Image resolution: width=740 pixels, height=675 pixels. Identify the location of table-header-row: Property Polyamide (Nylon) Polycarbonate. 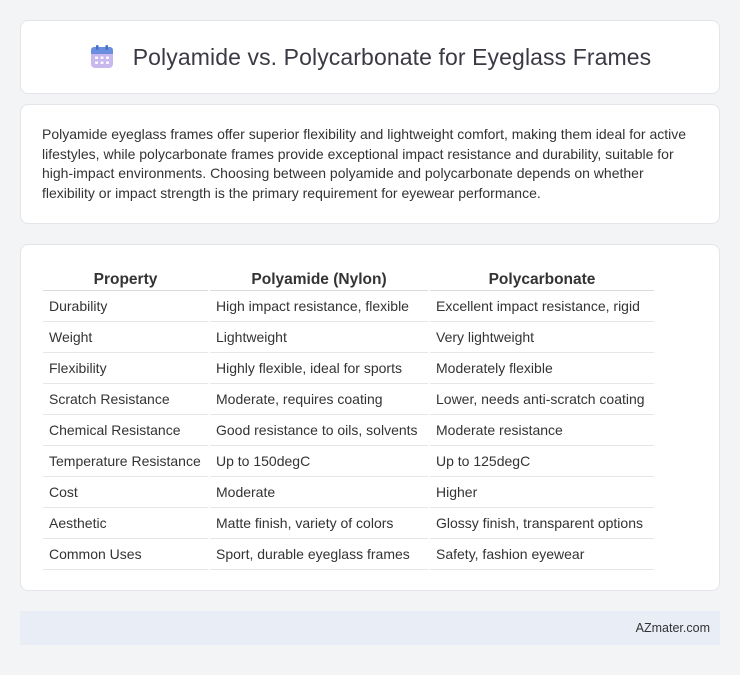
(348, 278).